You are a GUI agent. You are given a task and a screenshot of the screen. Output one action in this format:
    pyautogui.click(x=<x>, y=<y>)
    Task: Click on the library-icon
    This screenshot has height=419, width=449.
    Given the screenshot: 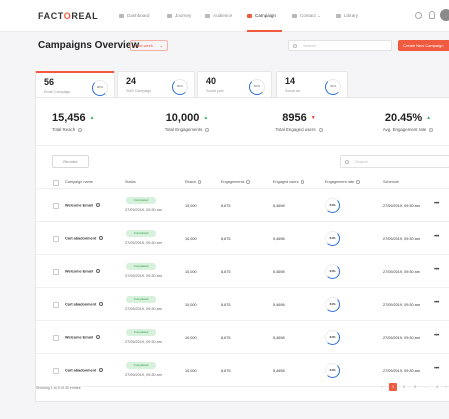 What is the action you would take?
    pyautogui.click(x=338, y=15)
    